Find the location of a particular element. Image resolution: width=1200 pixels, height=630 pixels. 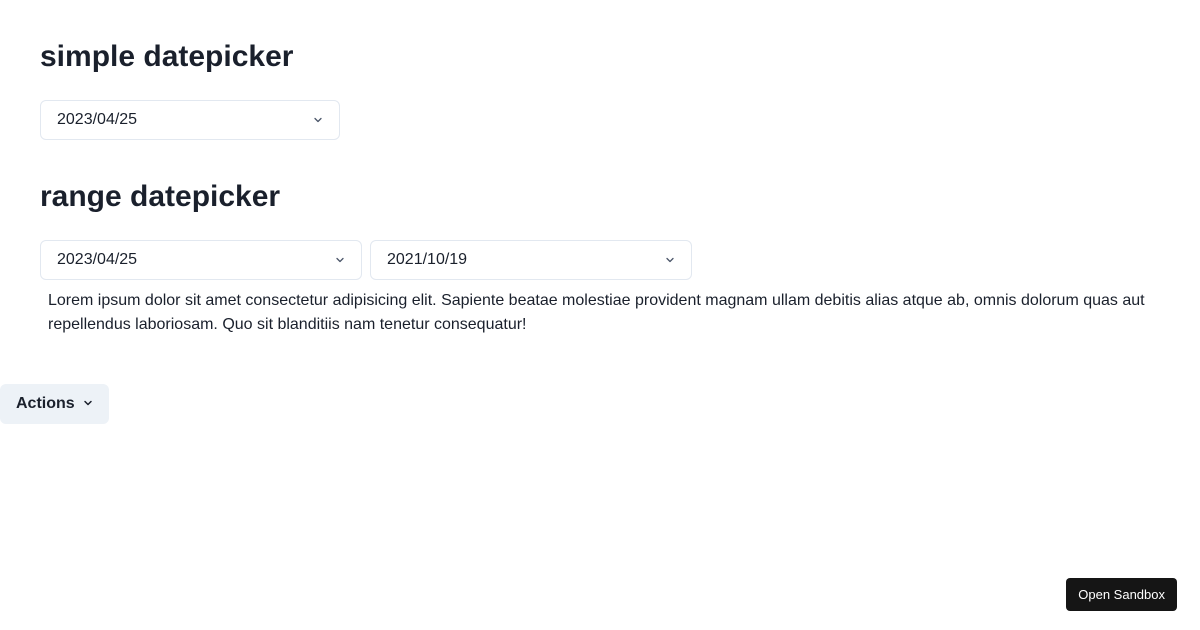

simple-datepicker-select: 2023/04/25 is located at coordinates (190, 120).